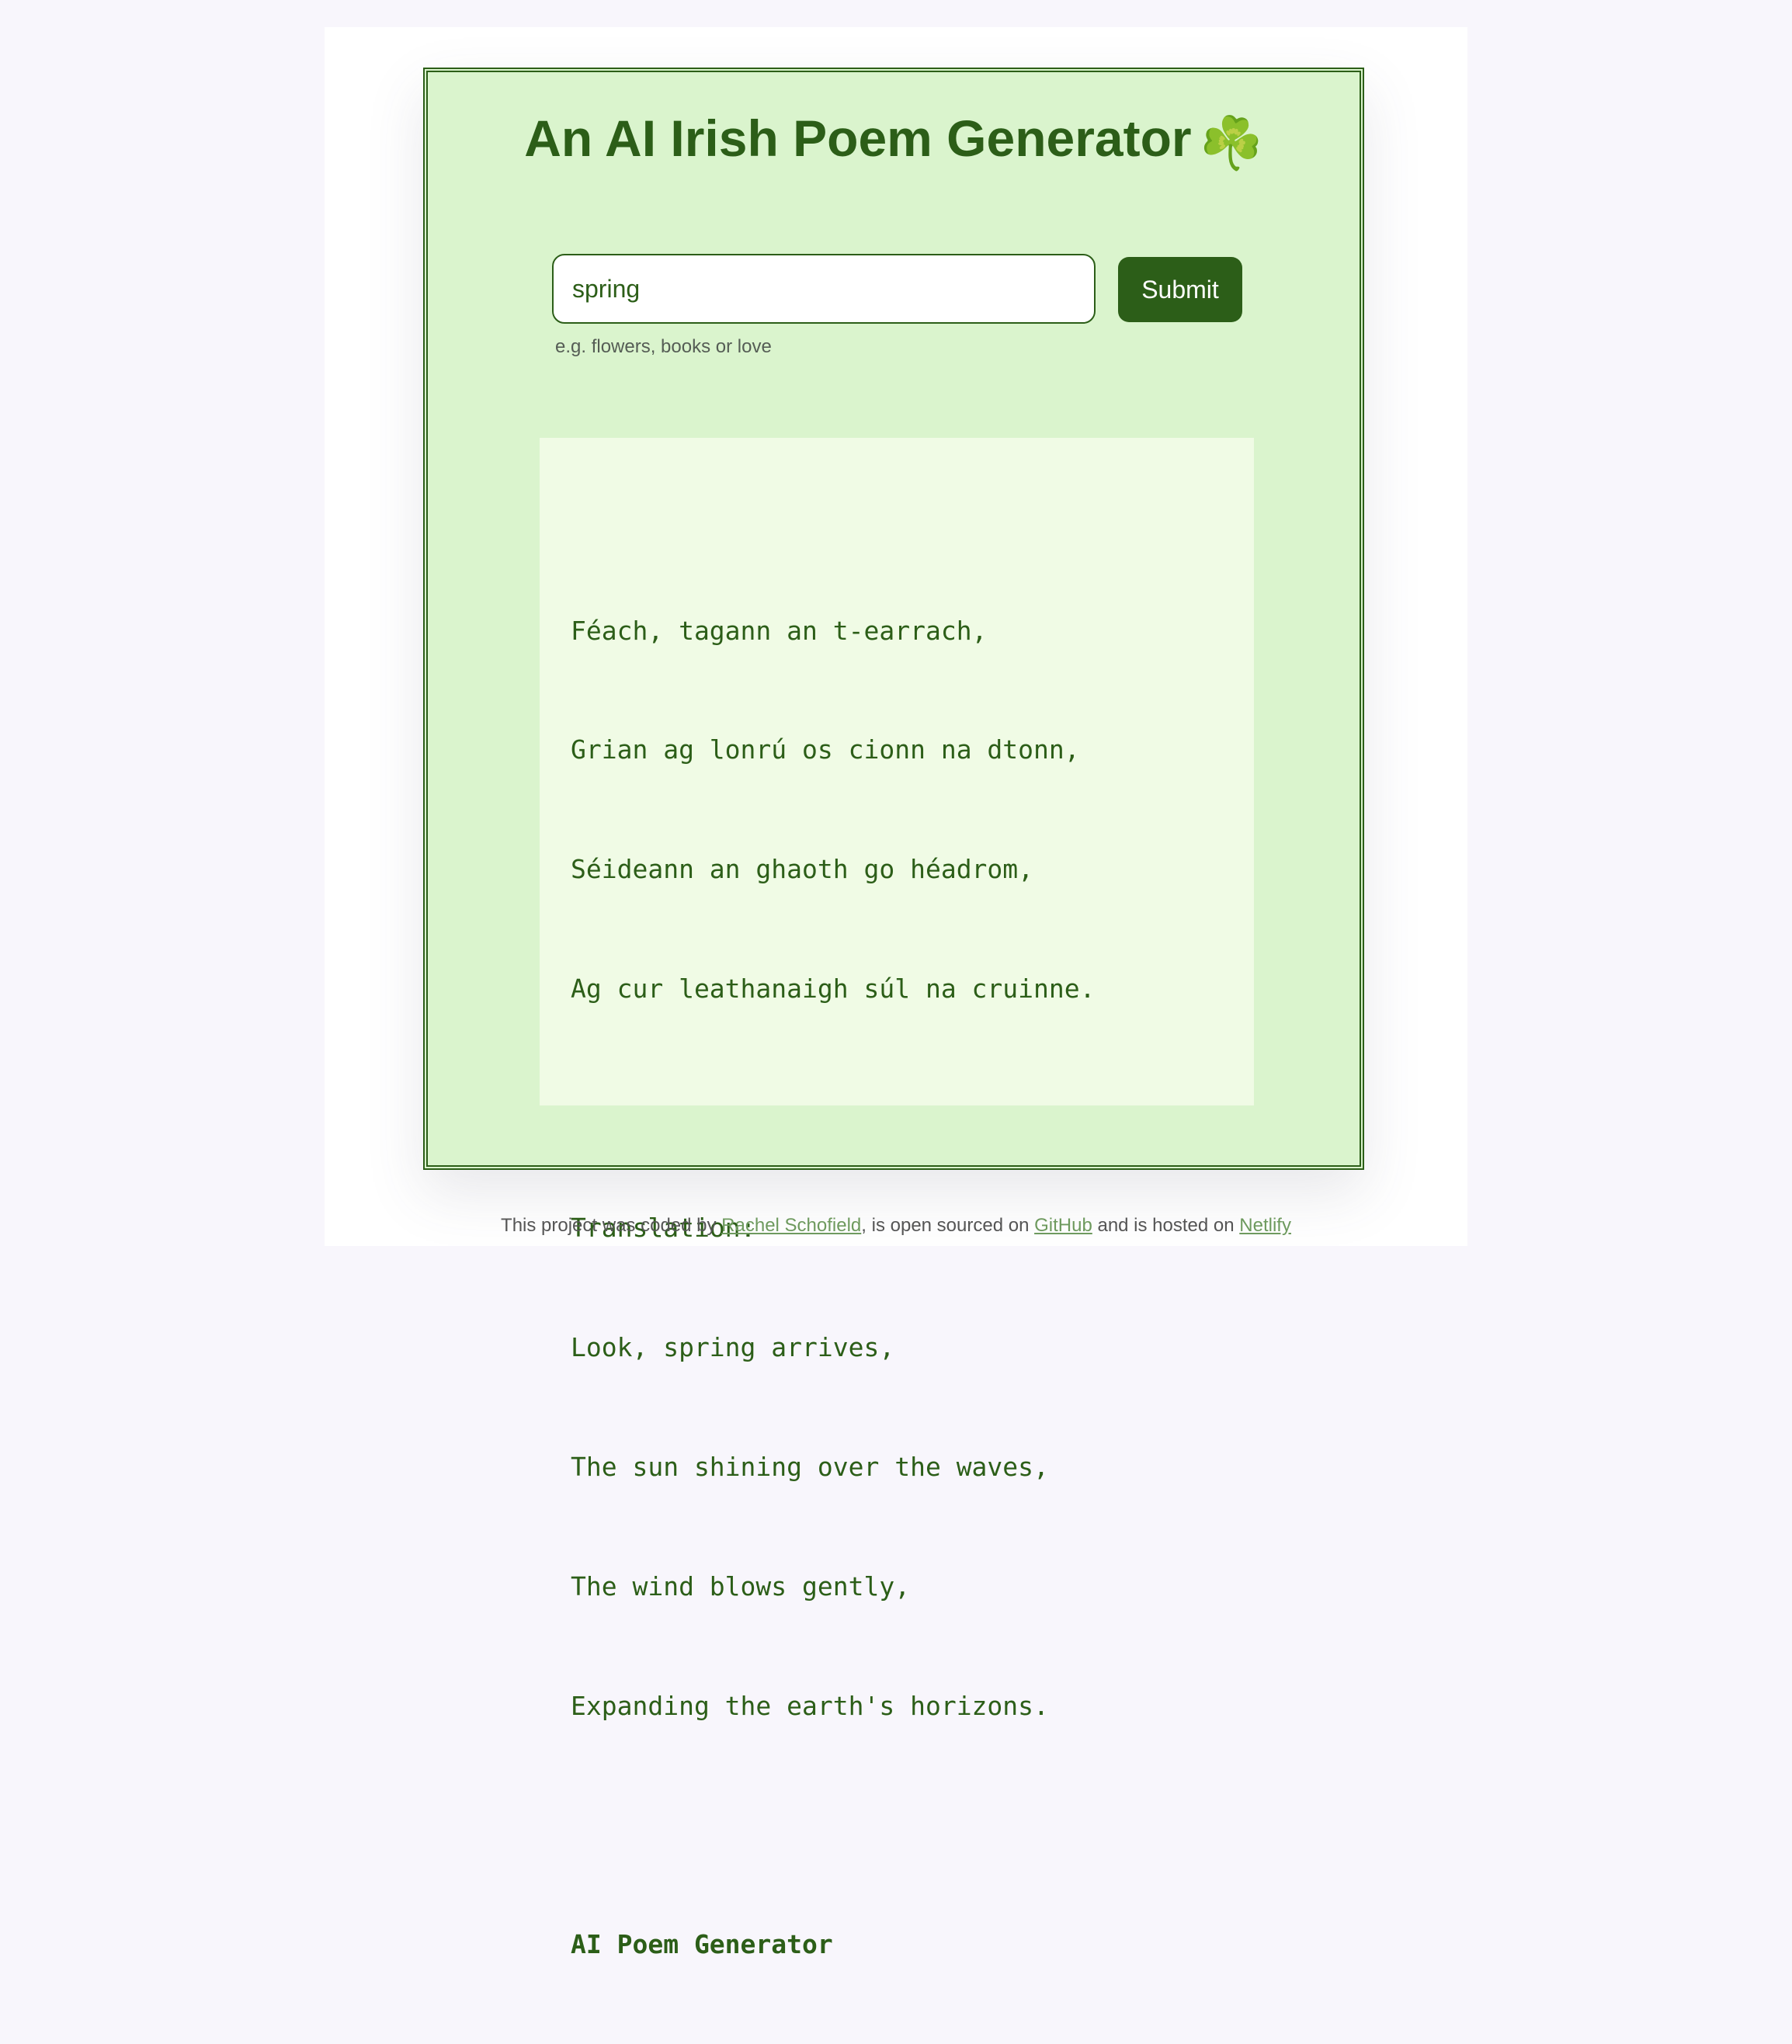 The width and height of the screenshot is (1792, 2044). What do you see at coordinates (1231, 143) in the screenshot?
I see `shamrock-icon: ☘️` at bounding box center [1231, 143].